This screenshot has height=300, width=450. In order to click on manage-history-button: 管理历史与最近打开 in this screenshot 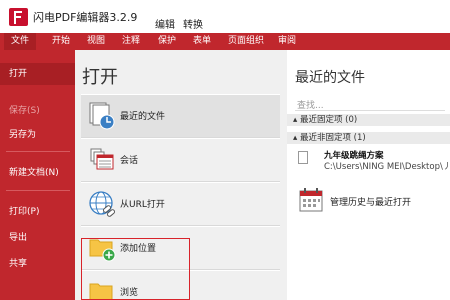, I will do `click(372, 201)`.